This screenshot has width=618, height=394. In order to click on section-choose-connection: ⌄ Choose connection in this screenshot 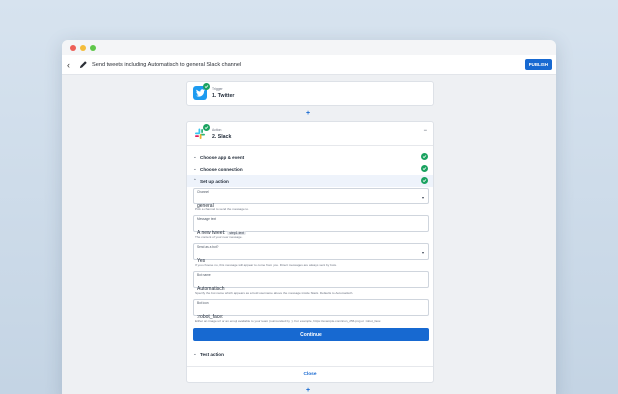, I will do `click(310, 169)`.